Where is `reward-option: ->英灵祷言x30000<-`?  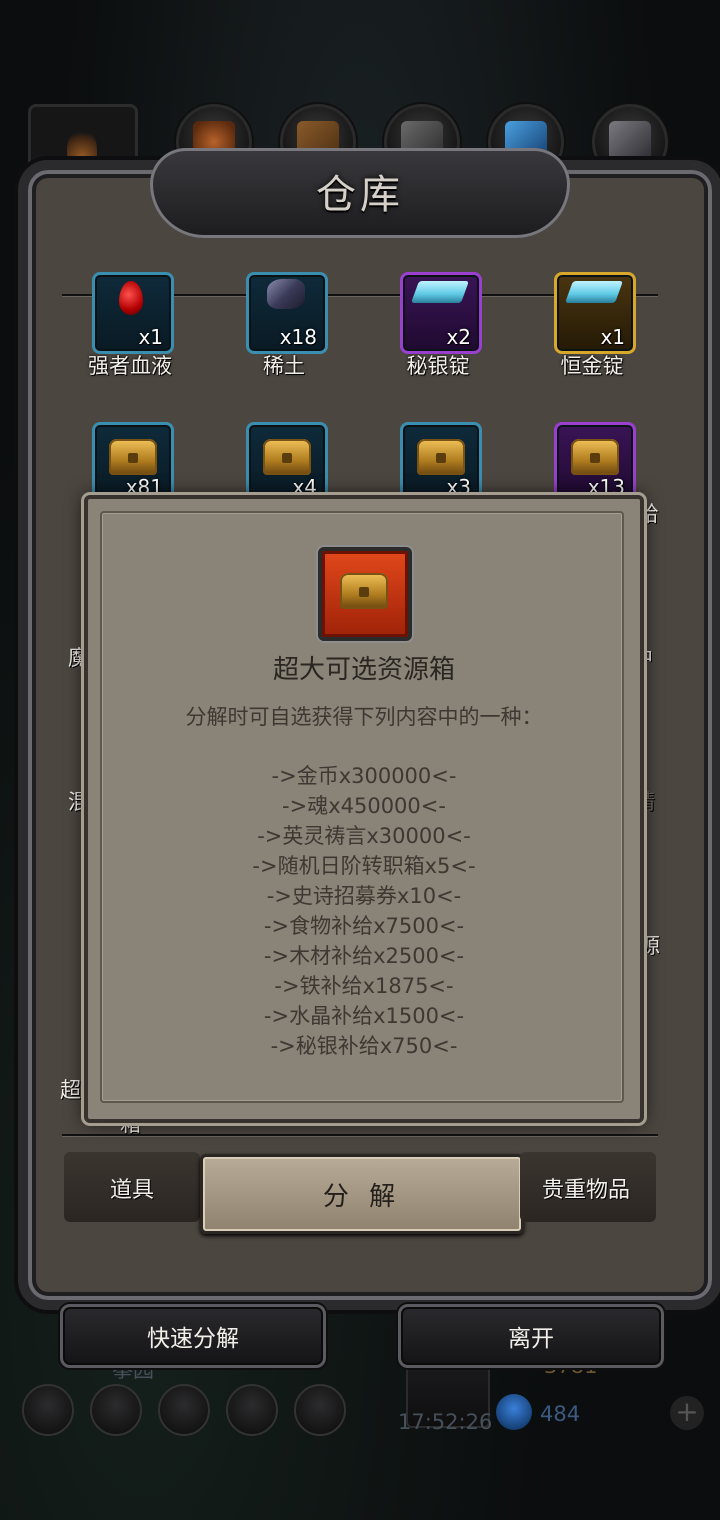
reward-option: ->英灵祷言x30000<- is located at coordinates (364, 836).